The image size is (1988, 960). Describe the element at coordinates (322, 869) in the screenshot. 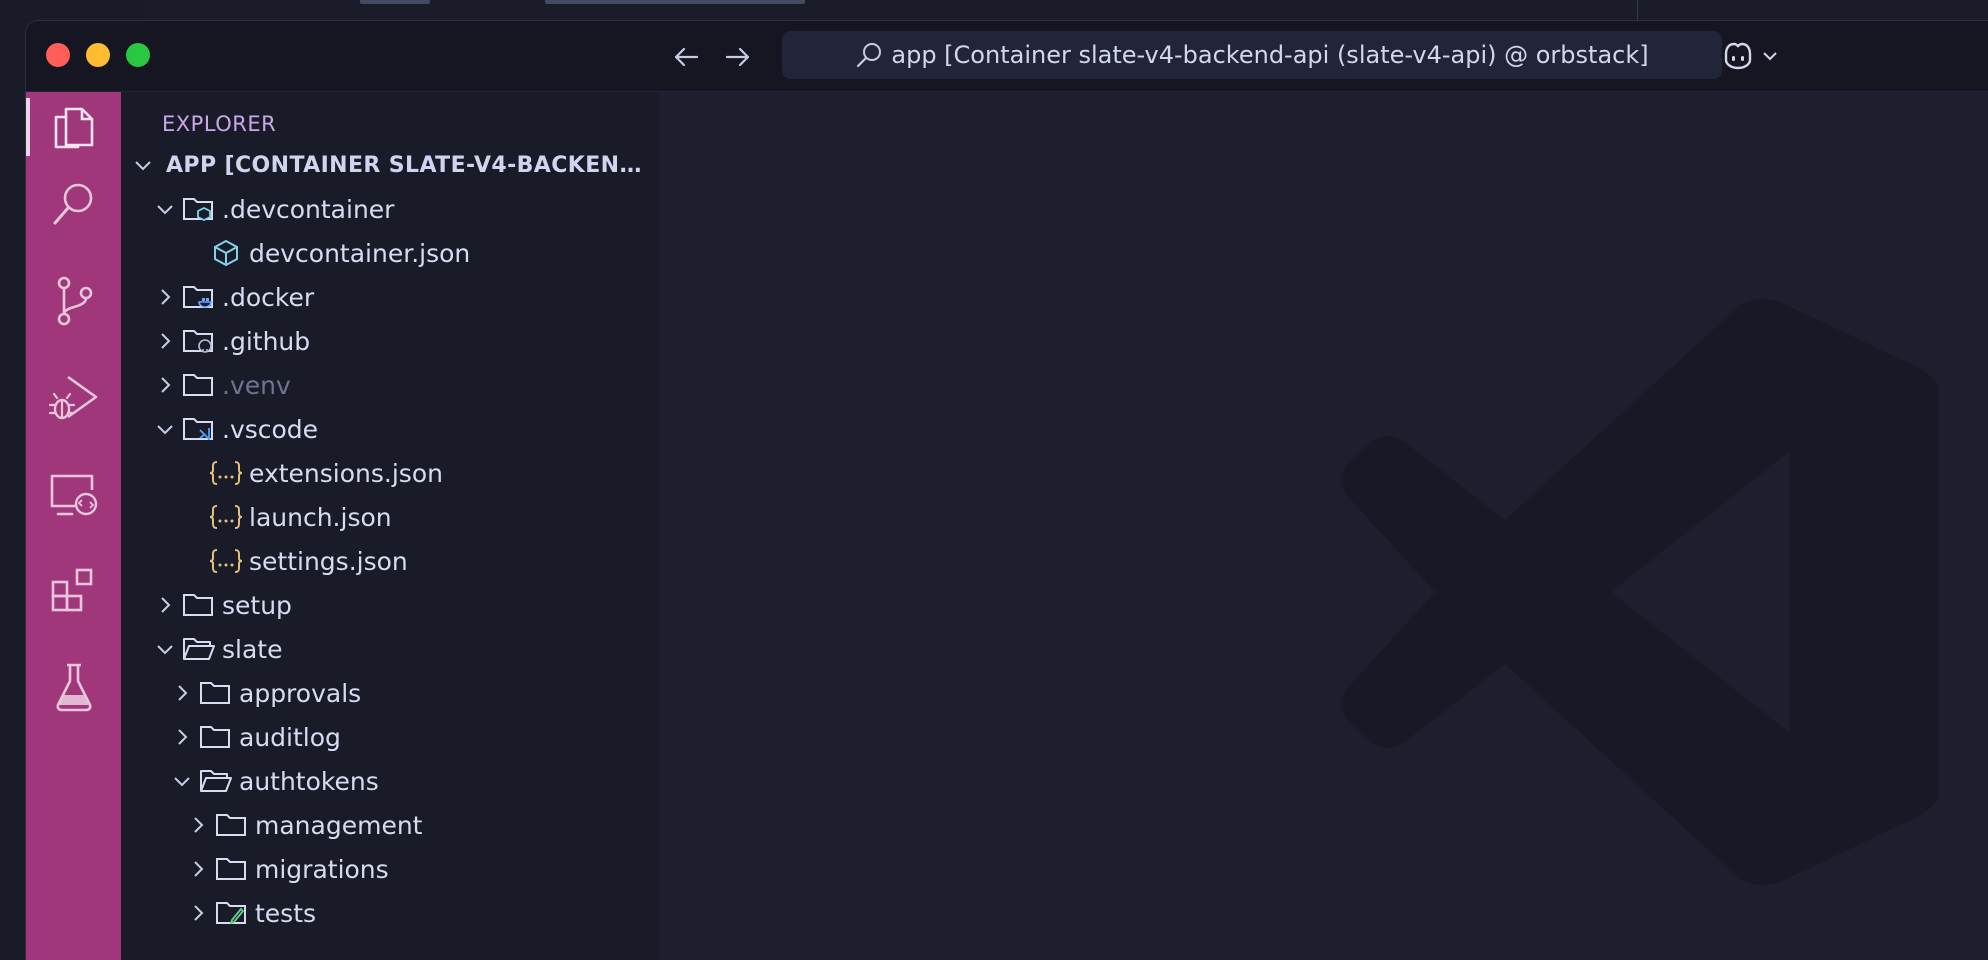

I see `tree-item-label: migrations` at that location.